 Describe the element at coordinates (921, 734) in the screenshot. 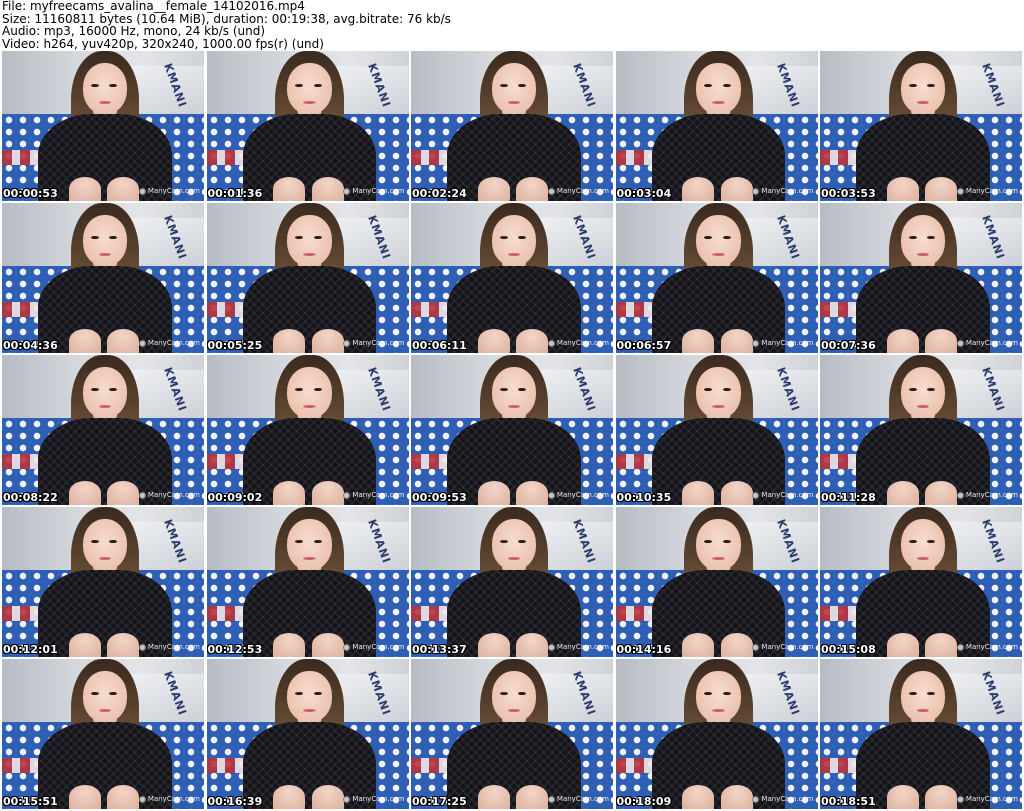

I see `video-thumbnail: KMANI ManyCam.com 00:18:51` at that location.